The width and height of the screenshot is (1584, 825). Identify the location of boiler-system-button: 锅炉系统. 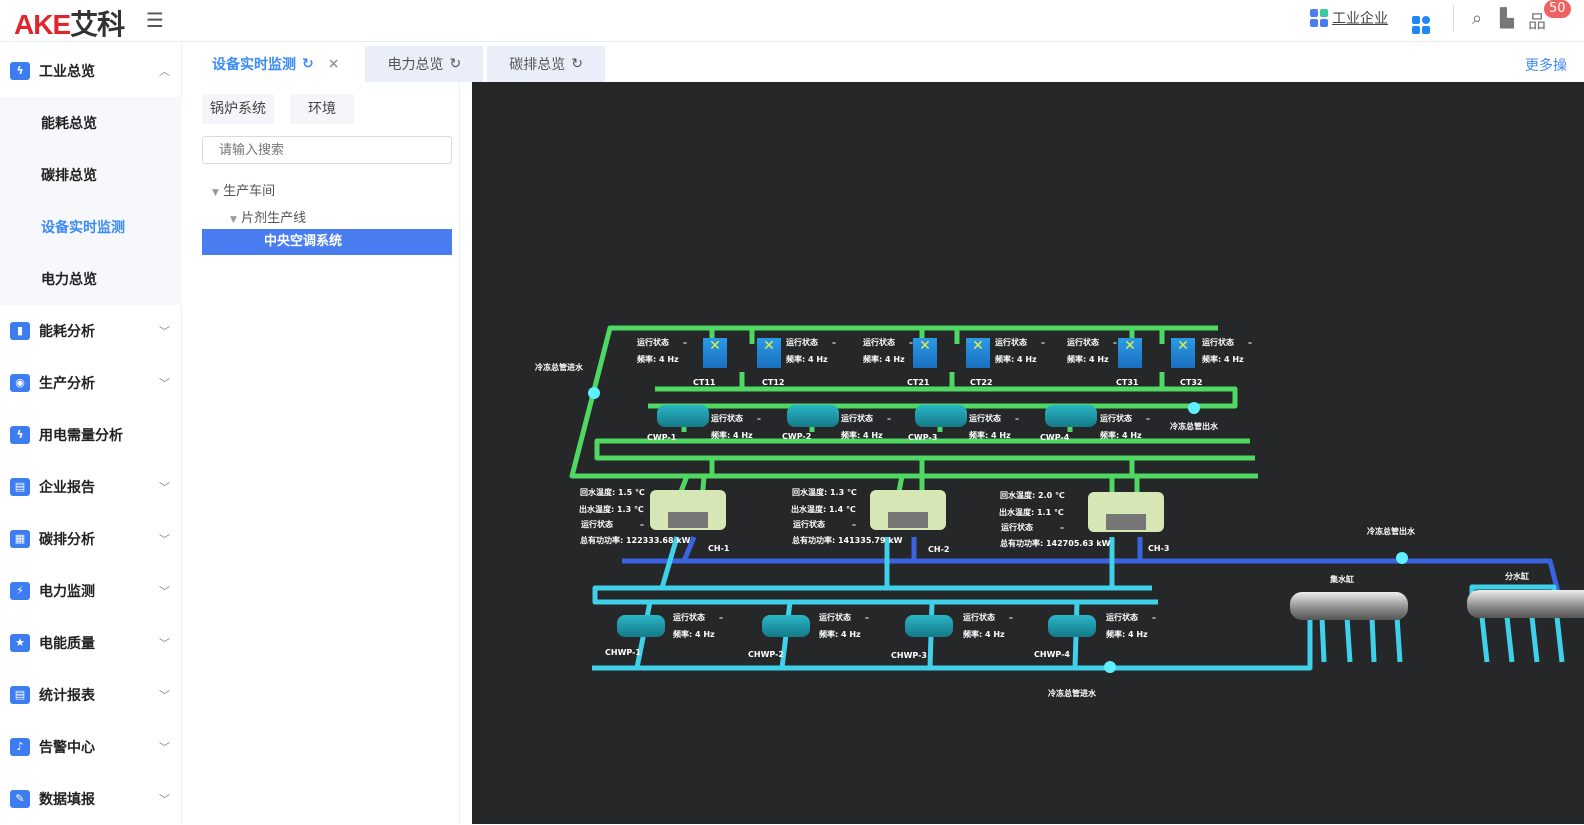
(238, 109).